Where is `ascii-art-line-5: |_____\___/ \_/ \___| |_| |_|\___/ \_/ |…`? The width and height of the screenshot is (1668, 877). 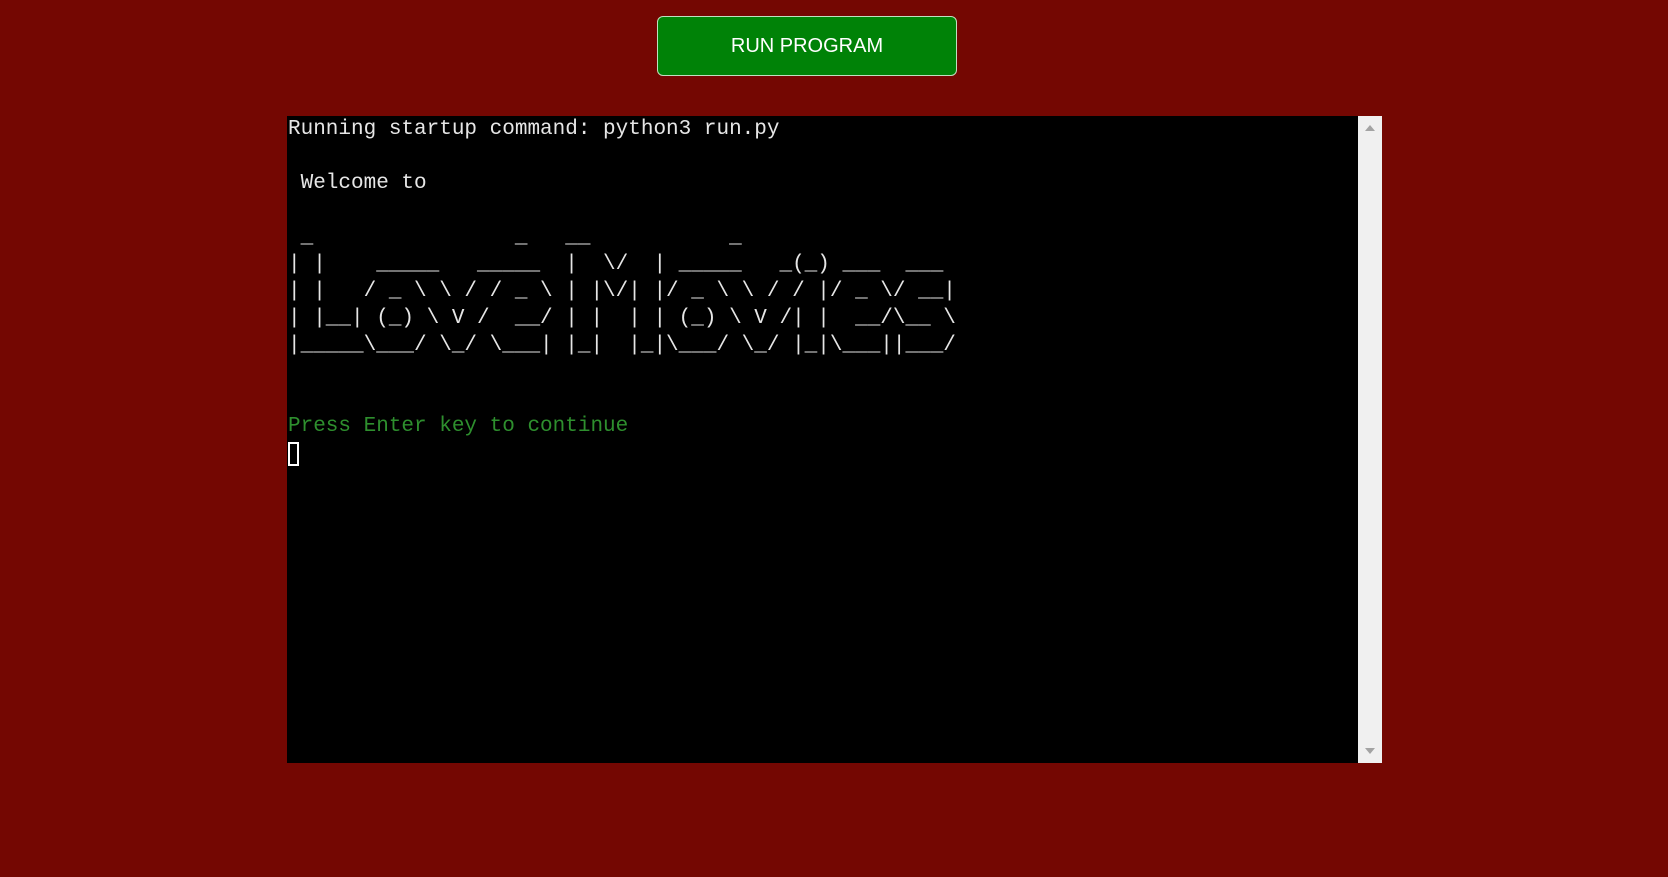 ascii-art-line-5: |_____\___/ \_/ \___| |_| |_|\___/ \_/ |… is located at coordinates (622, 345).